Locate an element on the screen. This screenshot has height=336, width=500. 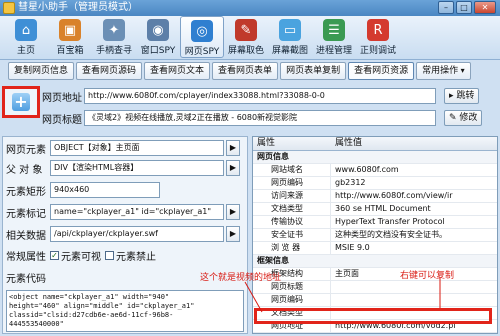
minimize-button: – is located at coordinates (446, 7).